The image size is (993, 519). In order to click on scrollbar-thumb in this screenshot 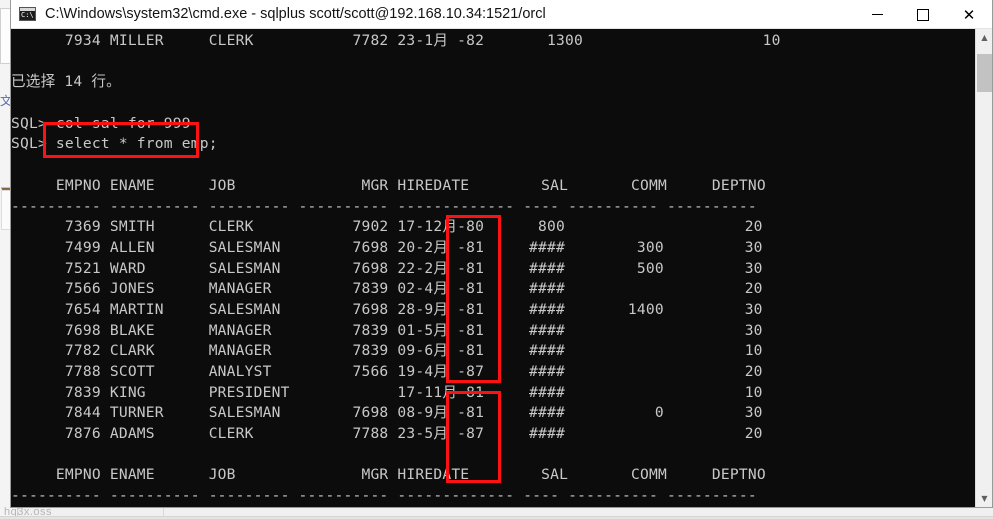, I will do `click(984, 73)`.